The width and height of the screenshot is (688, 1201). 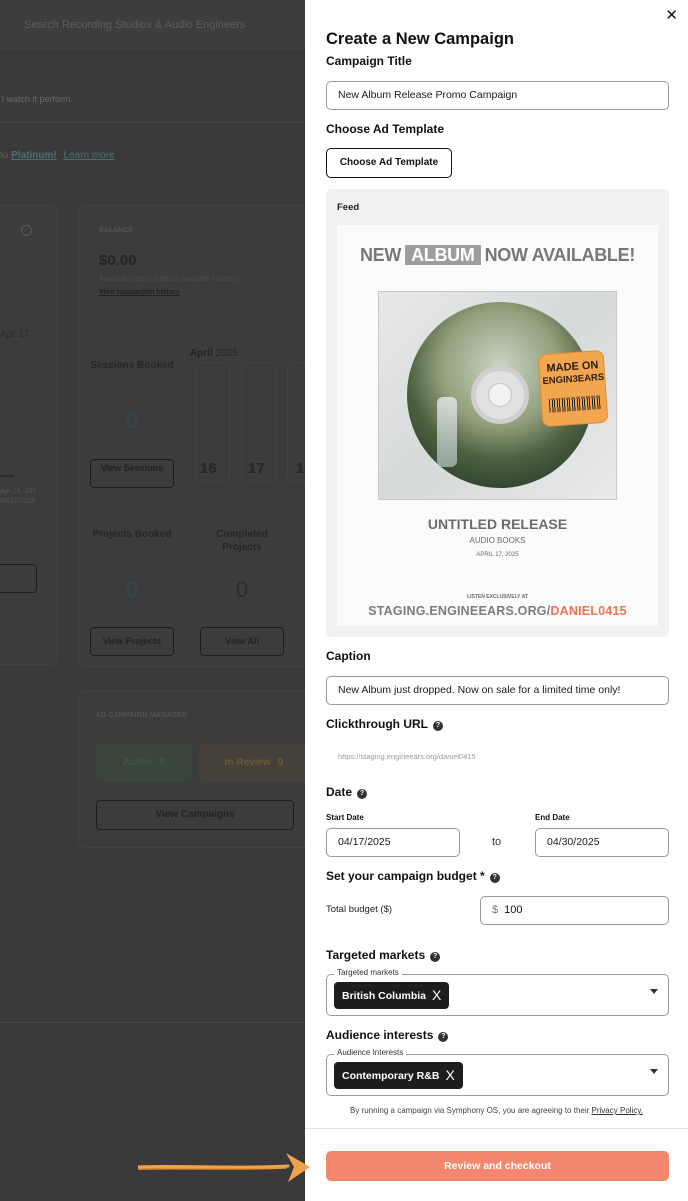 What do you see at coordinates (242, 541) in the screenshot?
I see `completed-title: Completed Projects` at bounding box center [242, 541].